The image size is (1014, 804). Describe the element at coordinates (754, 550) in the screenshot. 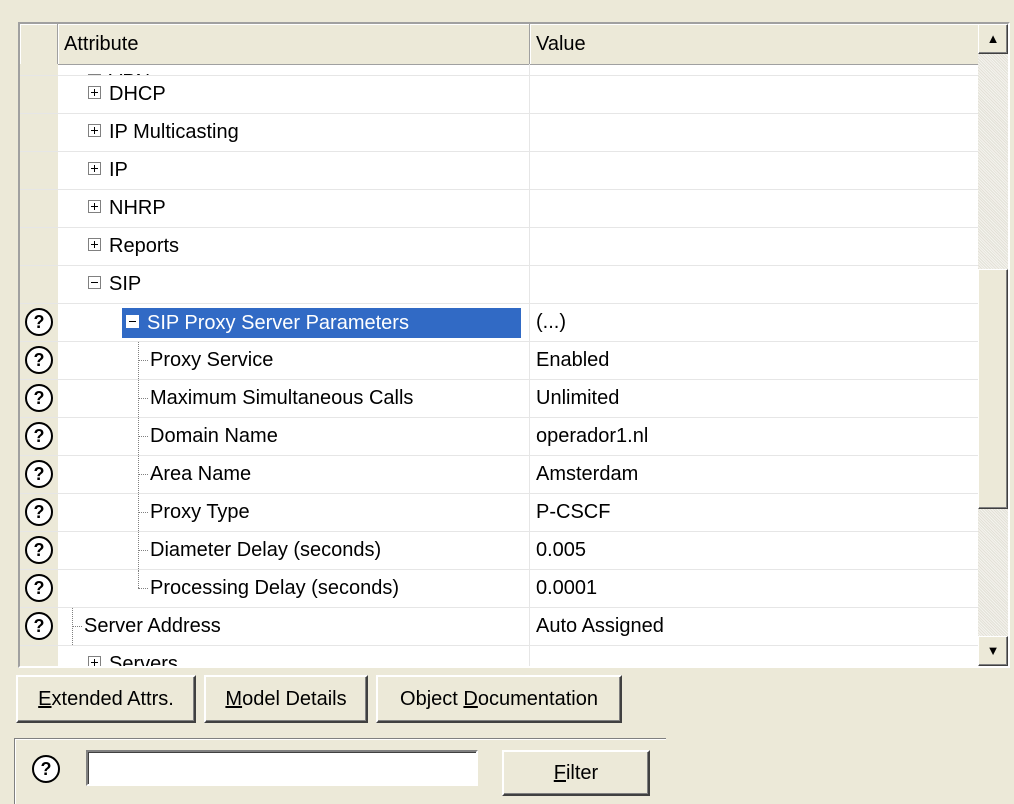

I see `value-cell: 0.005` at that location.